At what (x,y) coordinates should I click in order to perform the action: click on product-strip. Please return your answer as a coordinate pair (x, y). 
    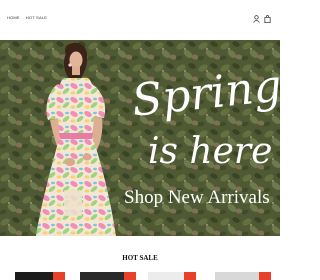
    Looking at the image, I should click on (140, 276).